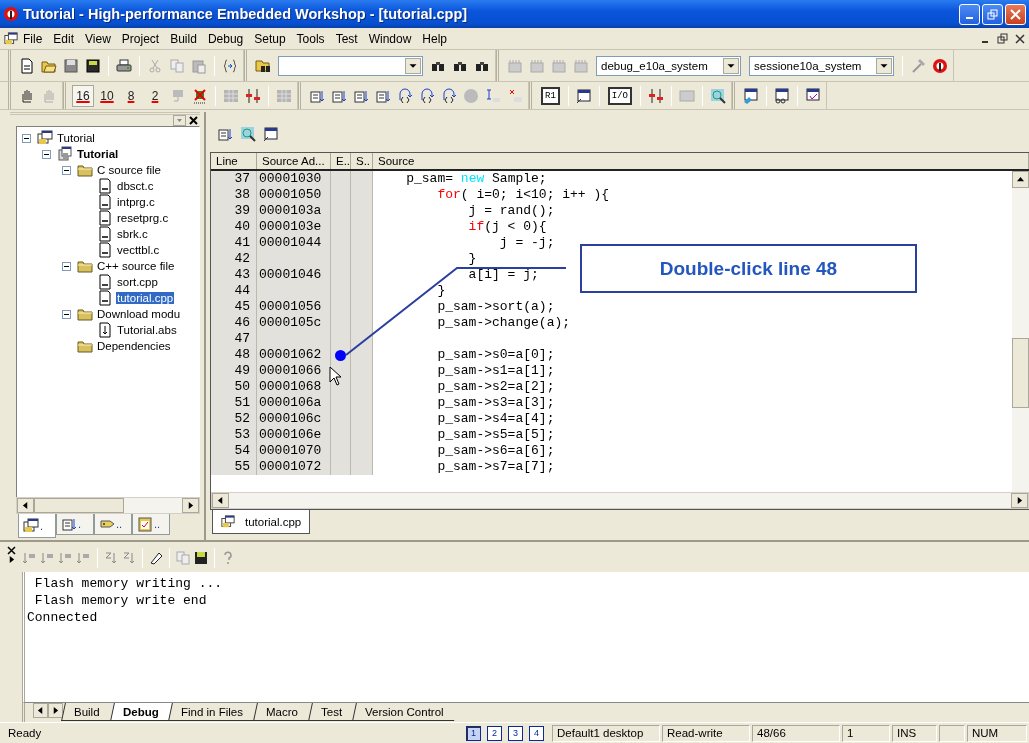 The height and width of the screenshot is (743, 1029). I want to click on line-number: 52, so click(234, 419).